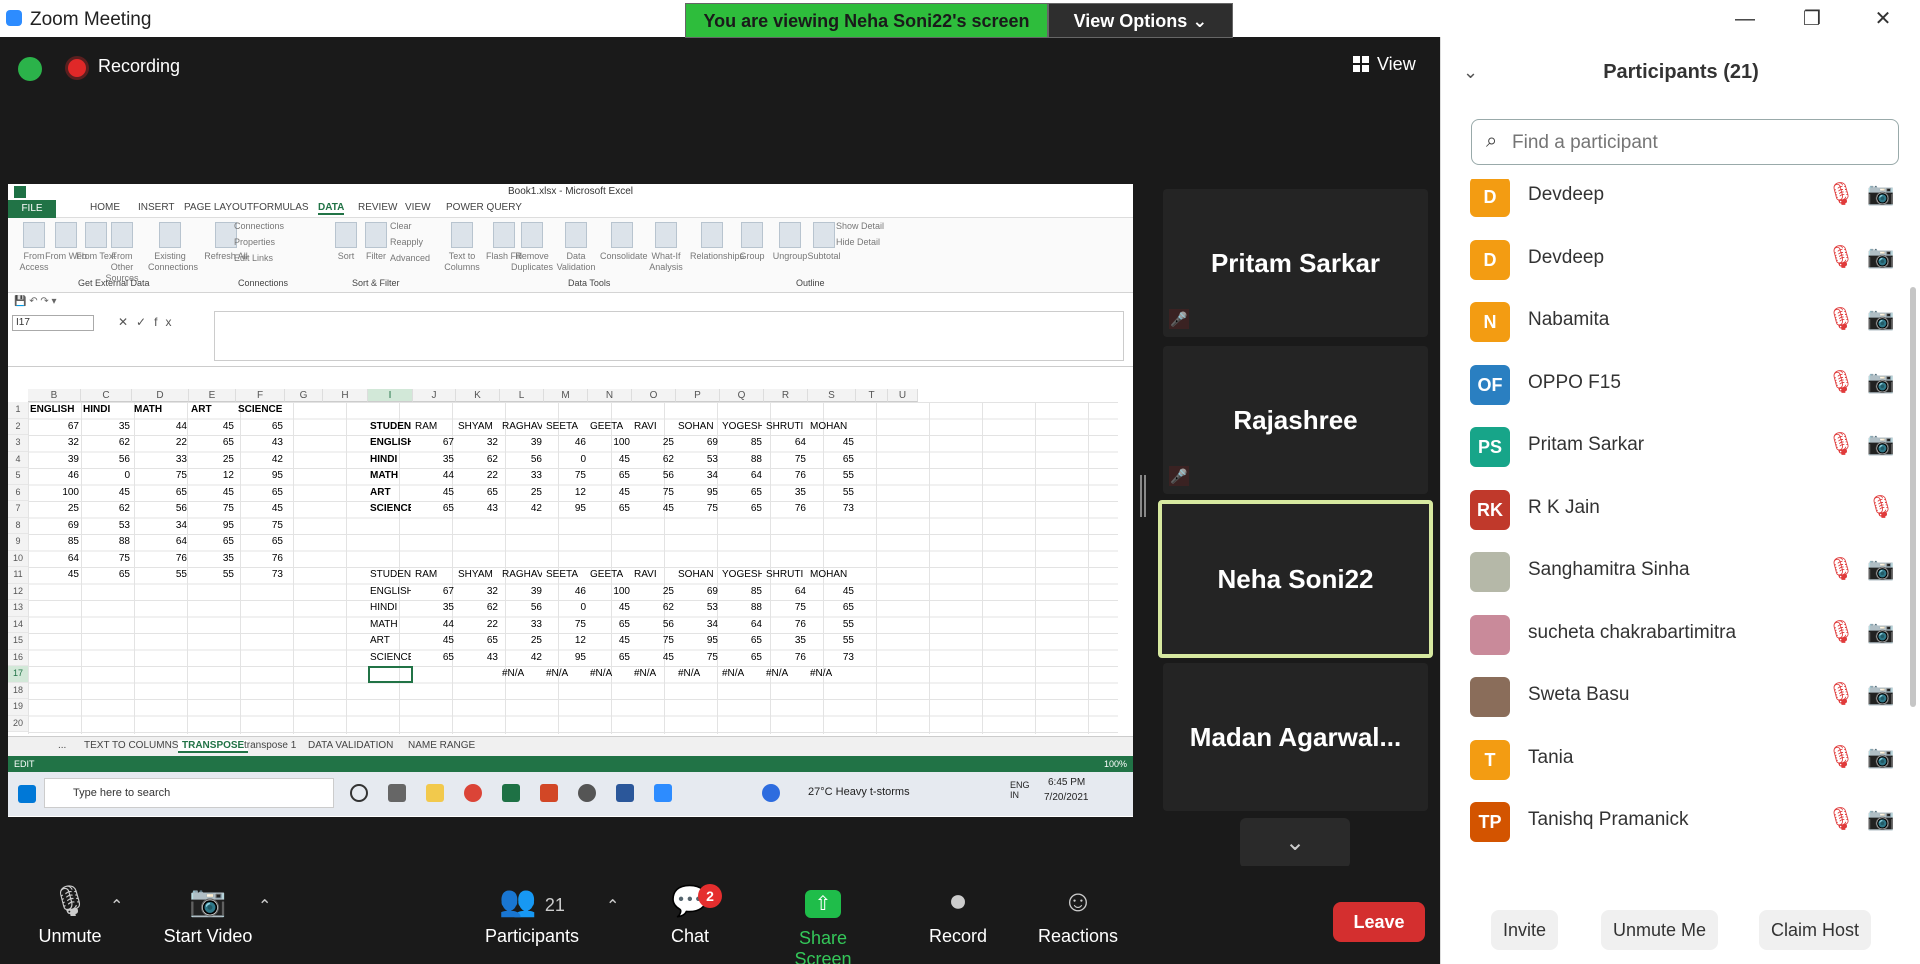 This screenshot has width=1920, height=964. I want to click on cell: YOGESH, so click(742, 426).